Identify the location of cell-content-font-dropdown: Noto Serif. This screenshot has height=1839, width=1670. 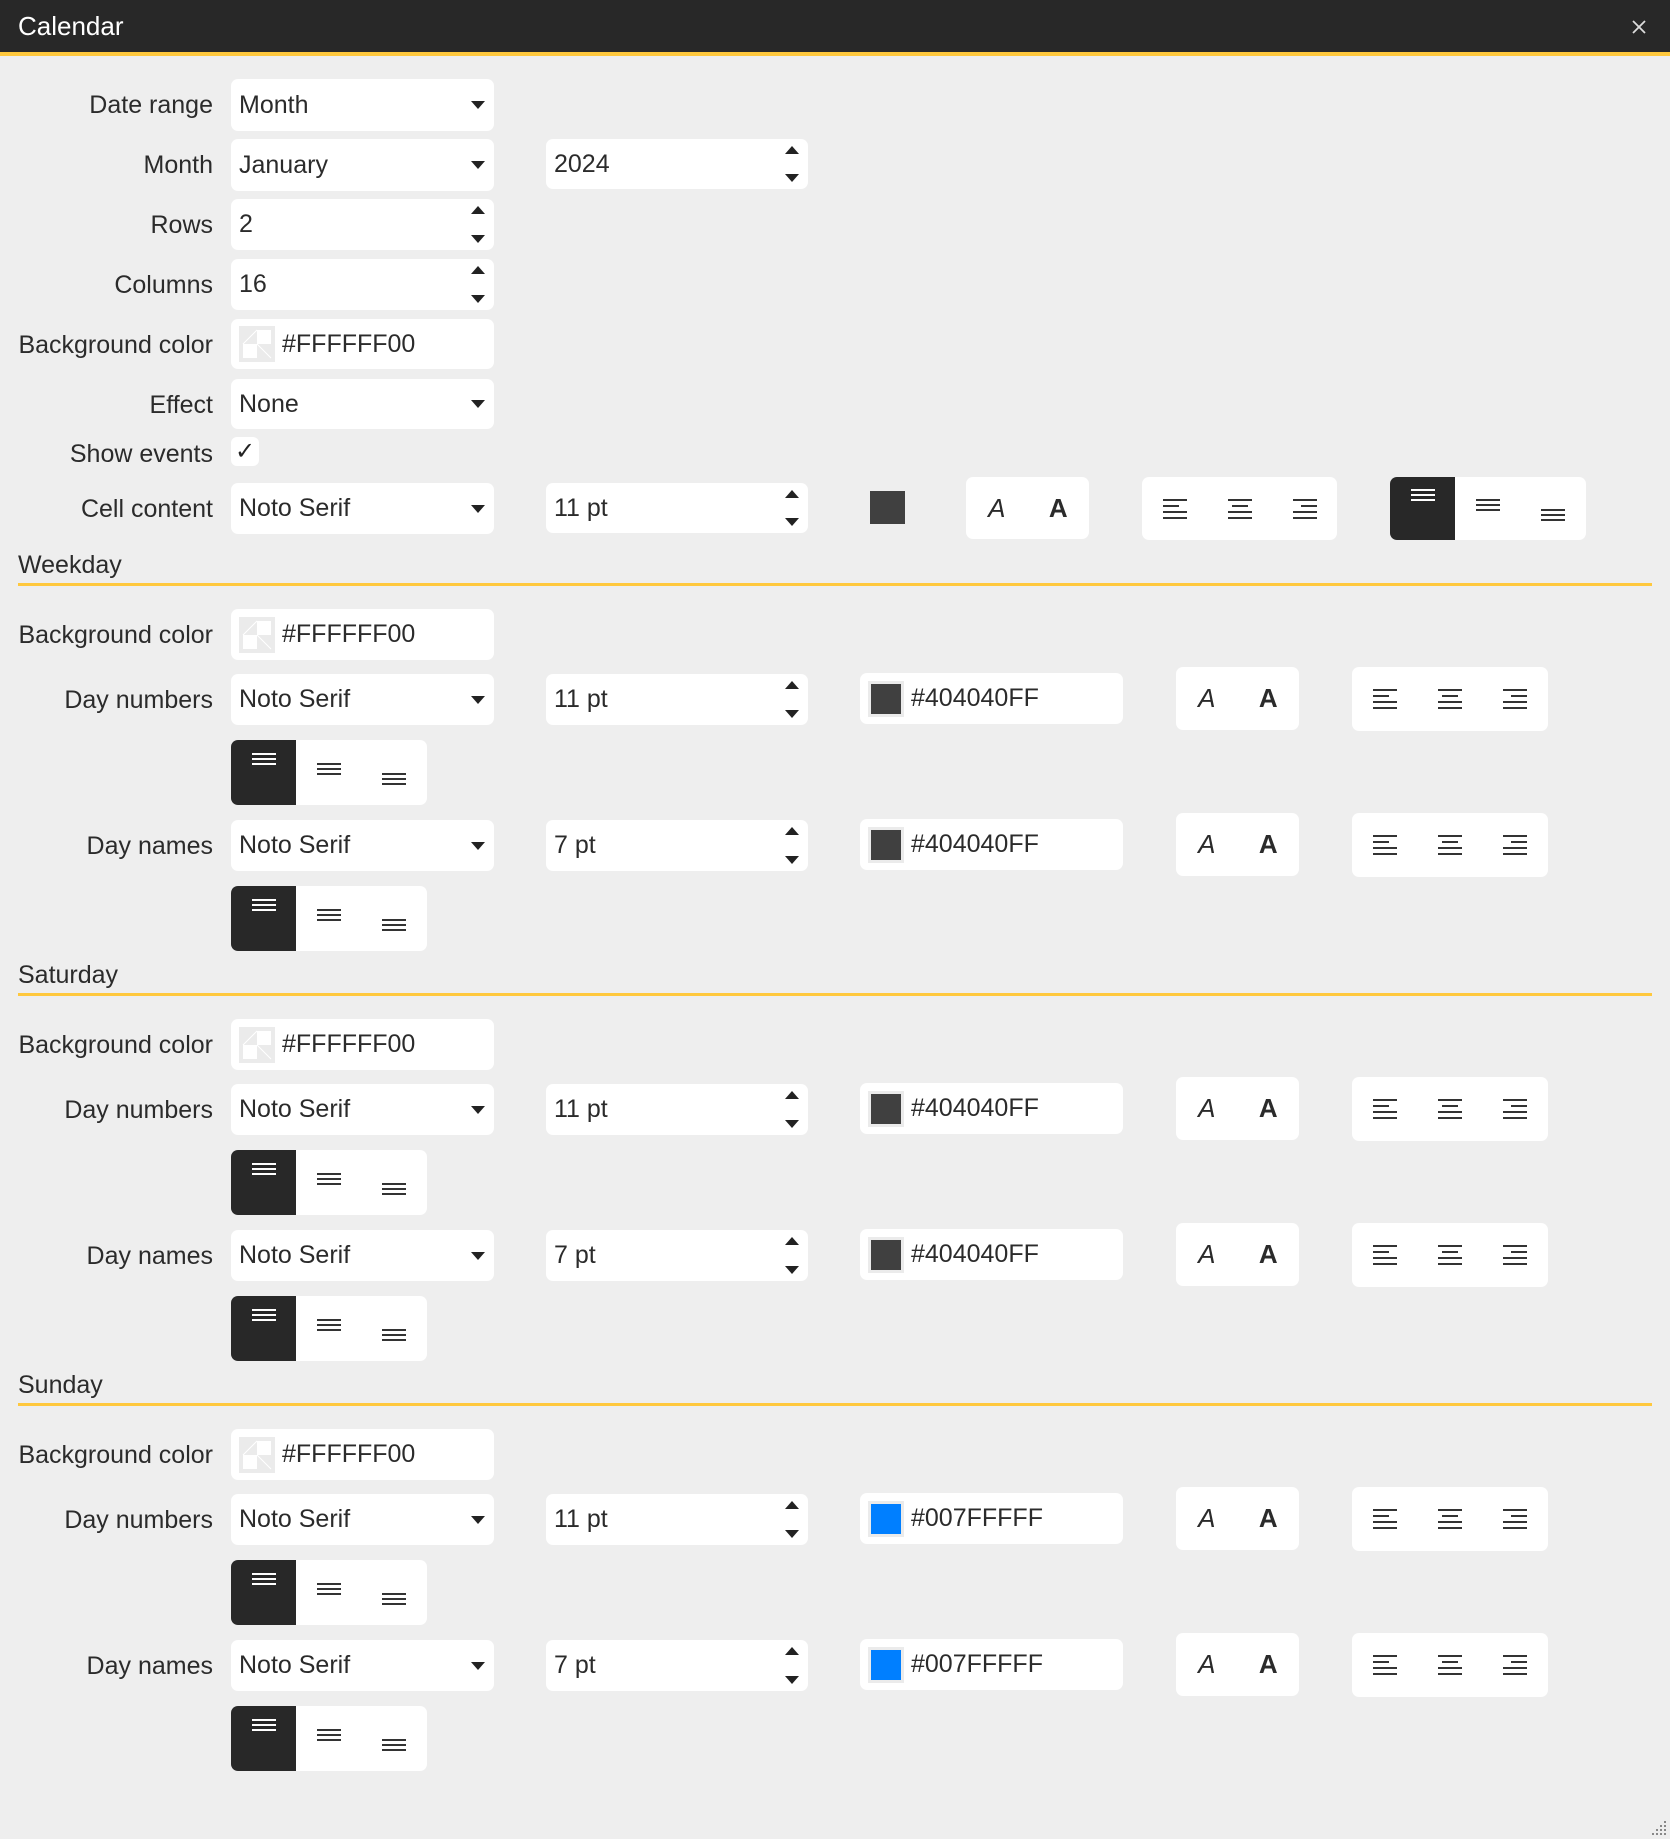
(362, 508).